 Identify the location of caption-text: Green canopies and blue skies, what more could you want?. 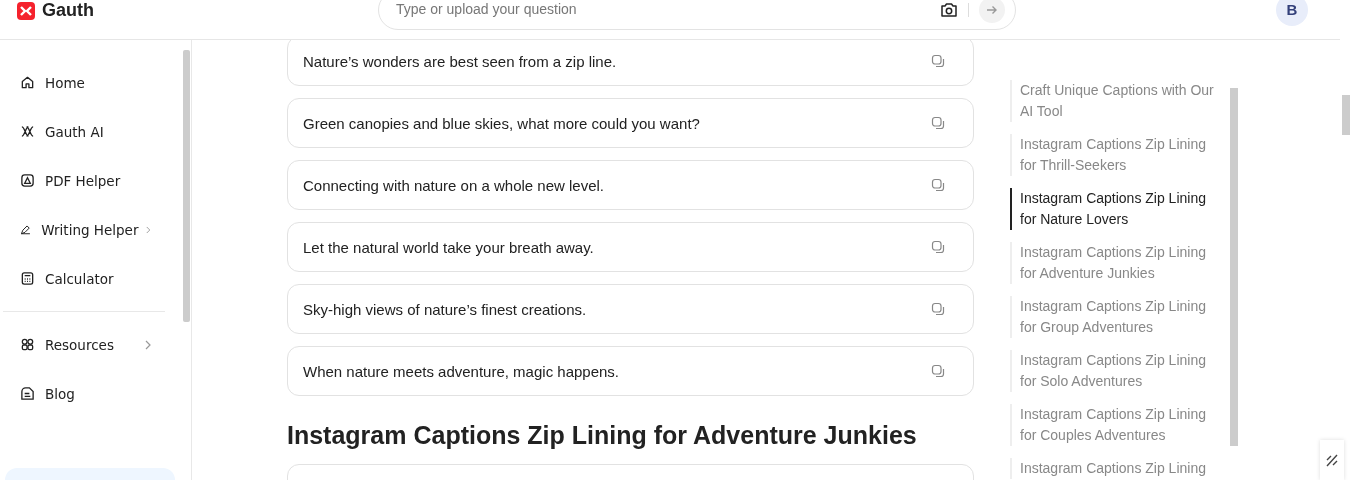
(501, 123).